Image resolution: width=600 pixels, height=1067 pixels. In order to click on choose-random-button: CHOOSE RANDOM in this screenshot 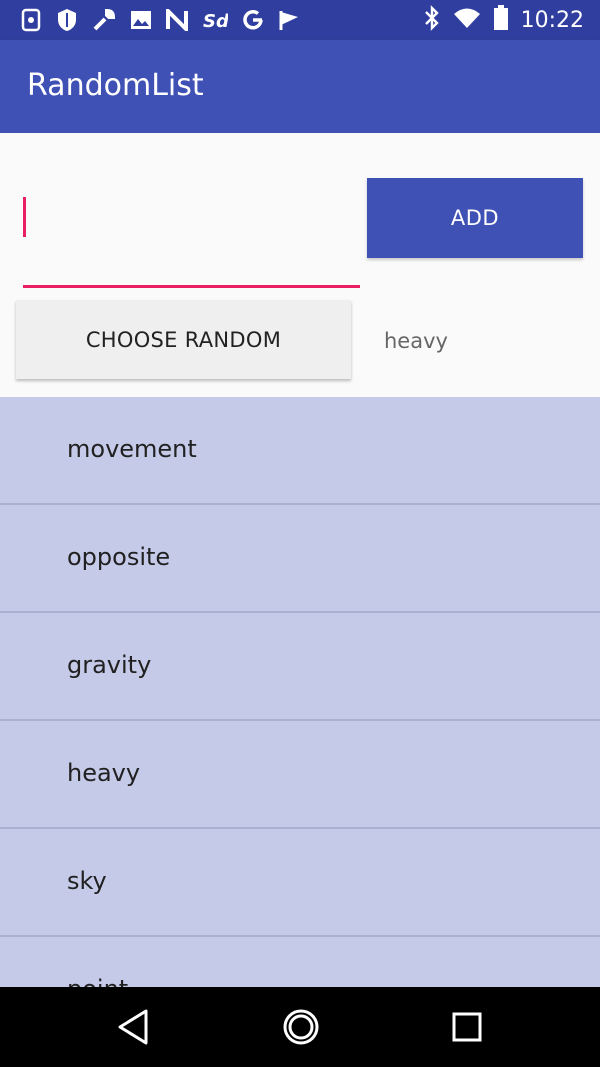, I will do `click(183, 339)`.